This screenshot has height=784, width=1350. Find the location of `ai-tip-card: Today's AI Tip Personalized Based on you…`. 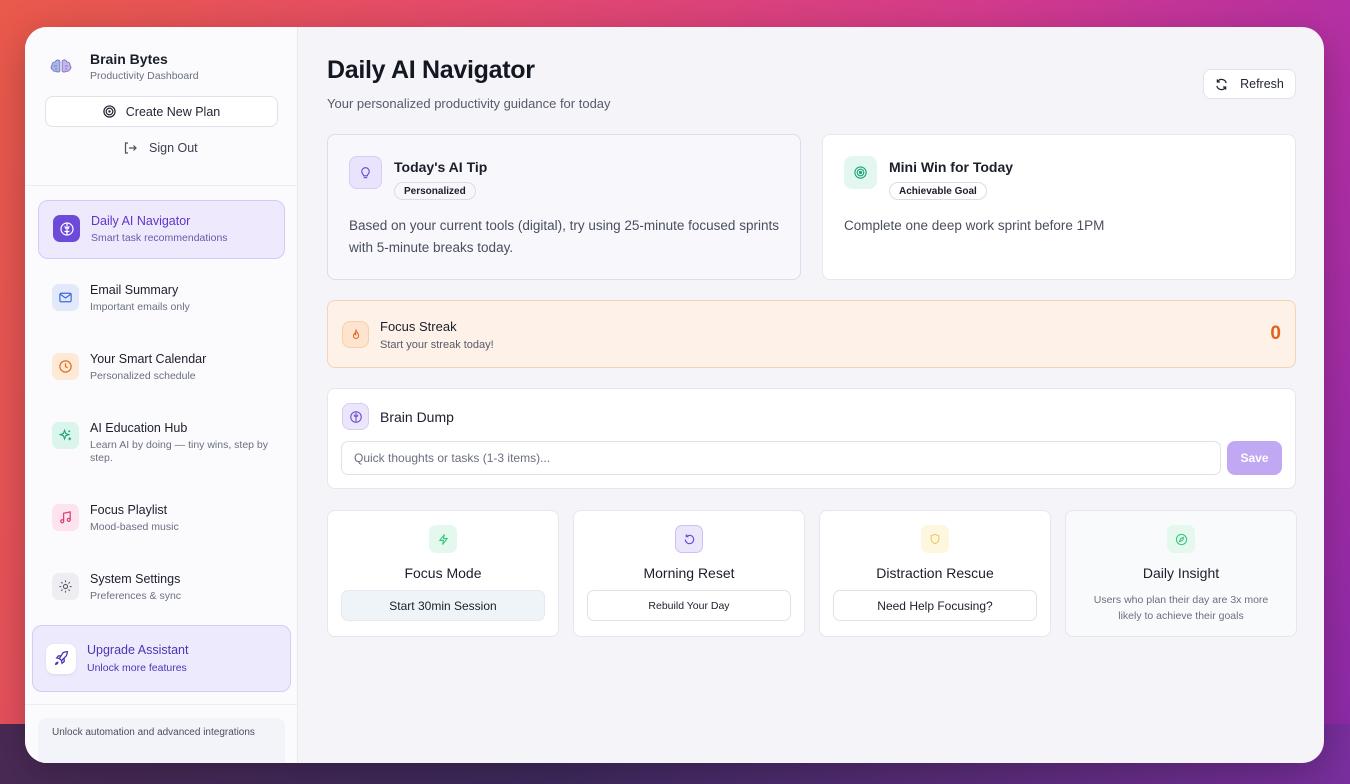

ai-tip-card: Today's AI Tip Personalized Based on you… is located at coordinates (564, 207).